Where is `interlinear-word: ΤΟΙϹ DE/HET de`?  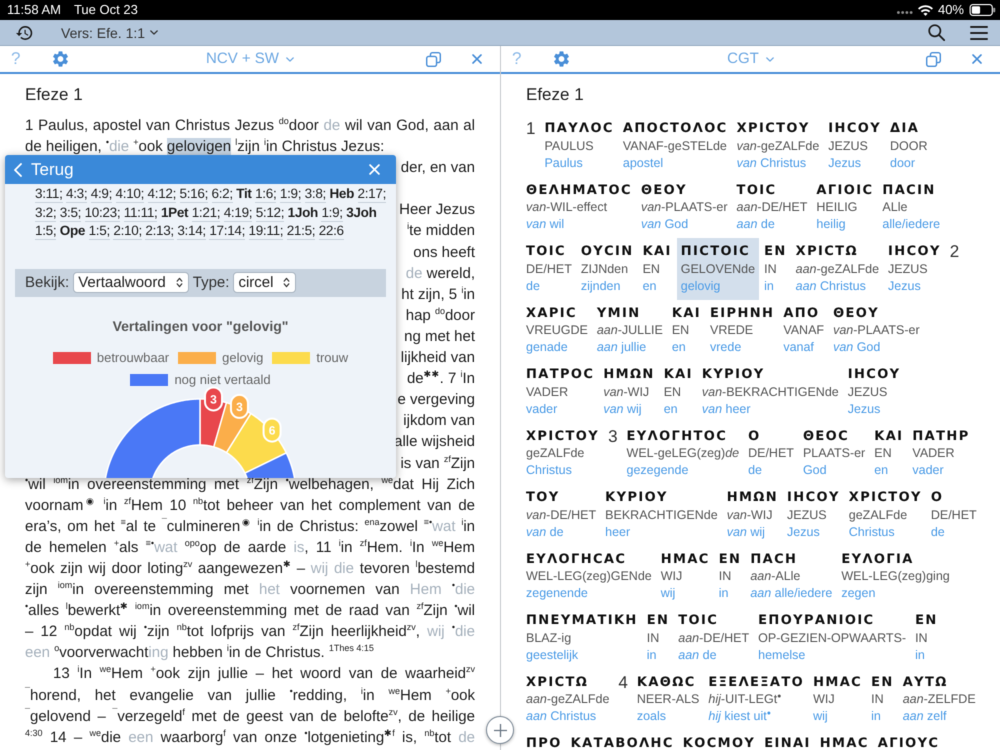 interlinear-word: ΤΟΙϹ DE/HET de is located at coordinates (549, 269).